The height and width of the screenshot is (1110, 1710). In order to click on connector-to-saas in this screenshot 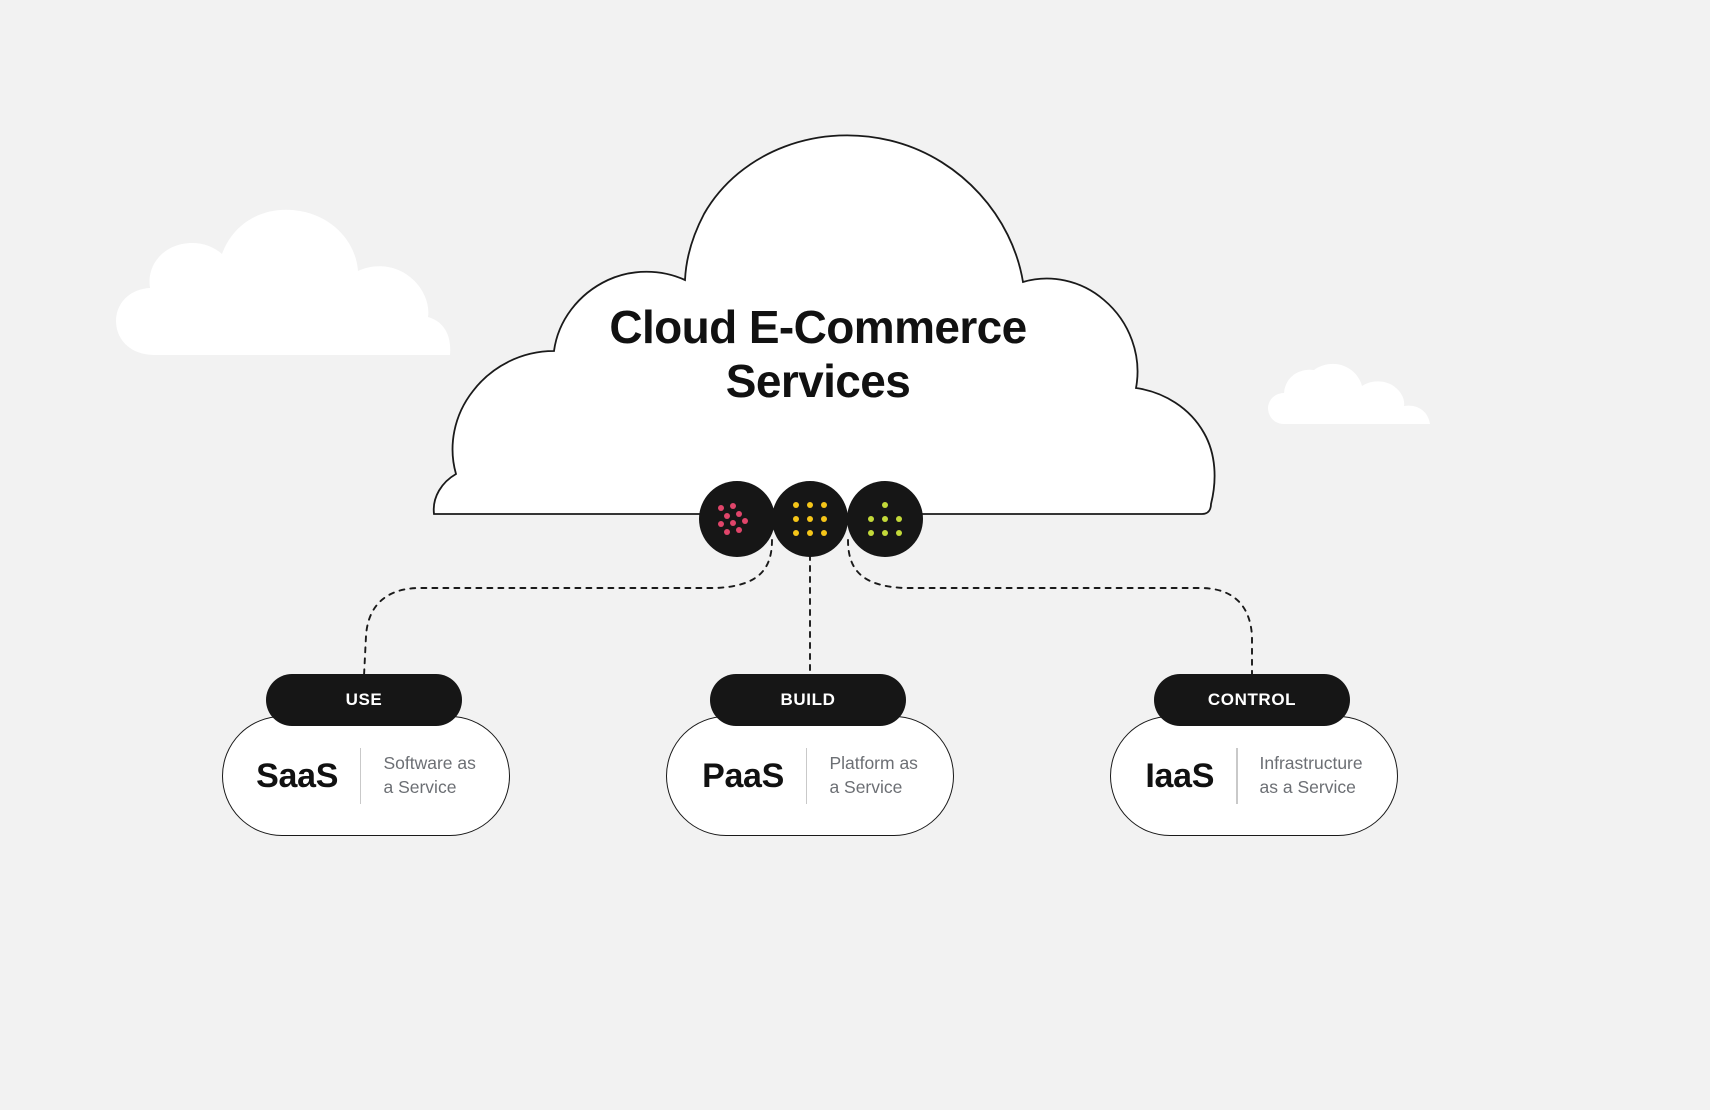, I will do `click(568, 608)`.